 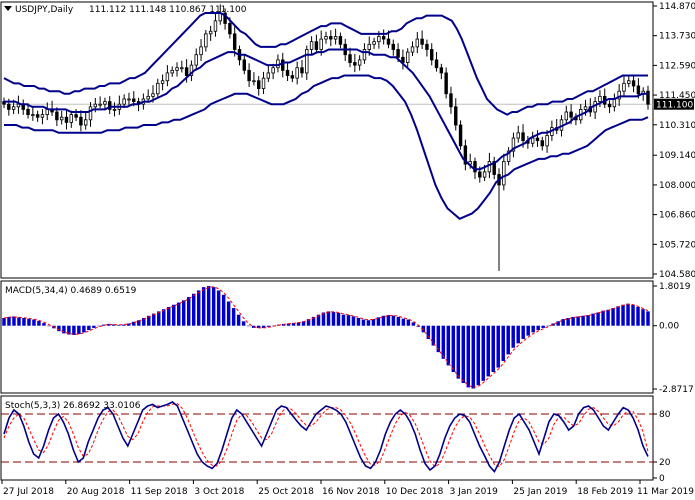 What do you see at coordinates (677, 216) in the screenshot?
I see `price-tick-label: 106.860` at bounding box center [677, 216].